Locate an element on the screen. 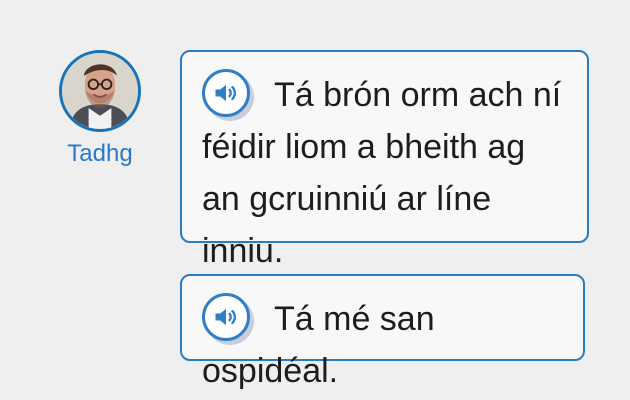 The width and height of the screenshot is (630, 400). avatar-portrait is located at coordinates (100, 91).